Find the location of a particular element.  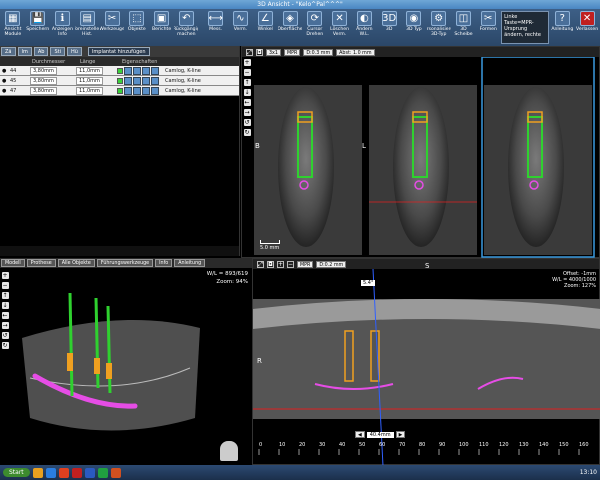

excel-icon is located at coordinates (102, 472).